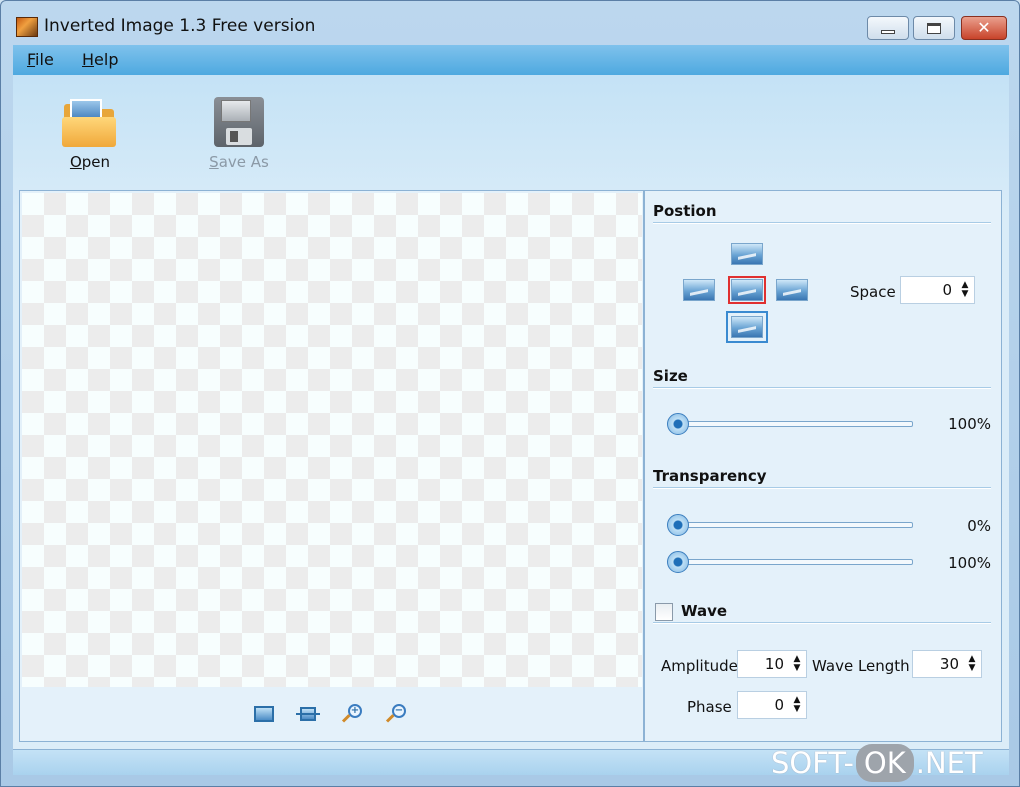  I want to click on wave-divider, so click(822, 623).